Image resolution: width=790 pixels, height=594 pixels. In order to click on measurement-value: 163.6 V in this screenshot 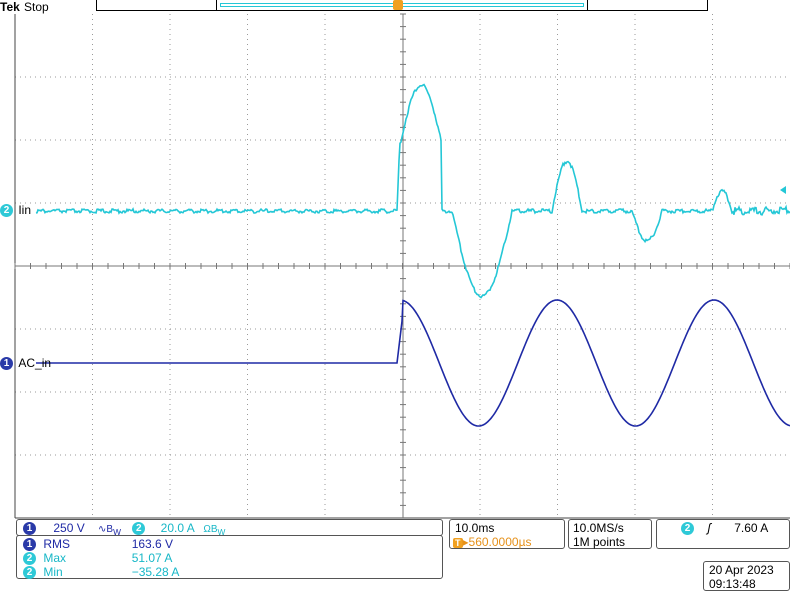, I will do `click(152, 544)`.